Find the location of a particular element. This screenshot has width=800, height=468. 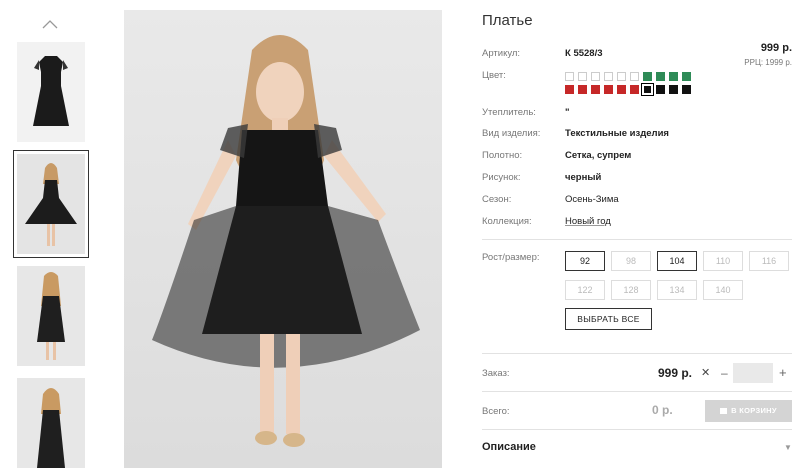

cart-button-label: В КОРЗИНУ is located at coordinates (754, 410).